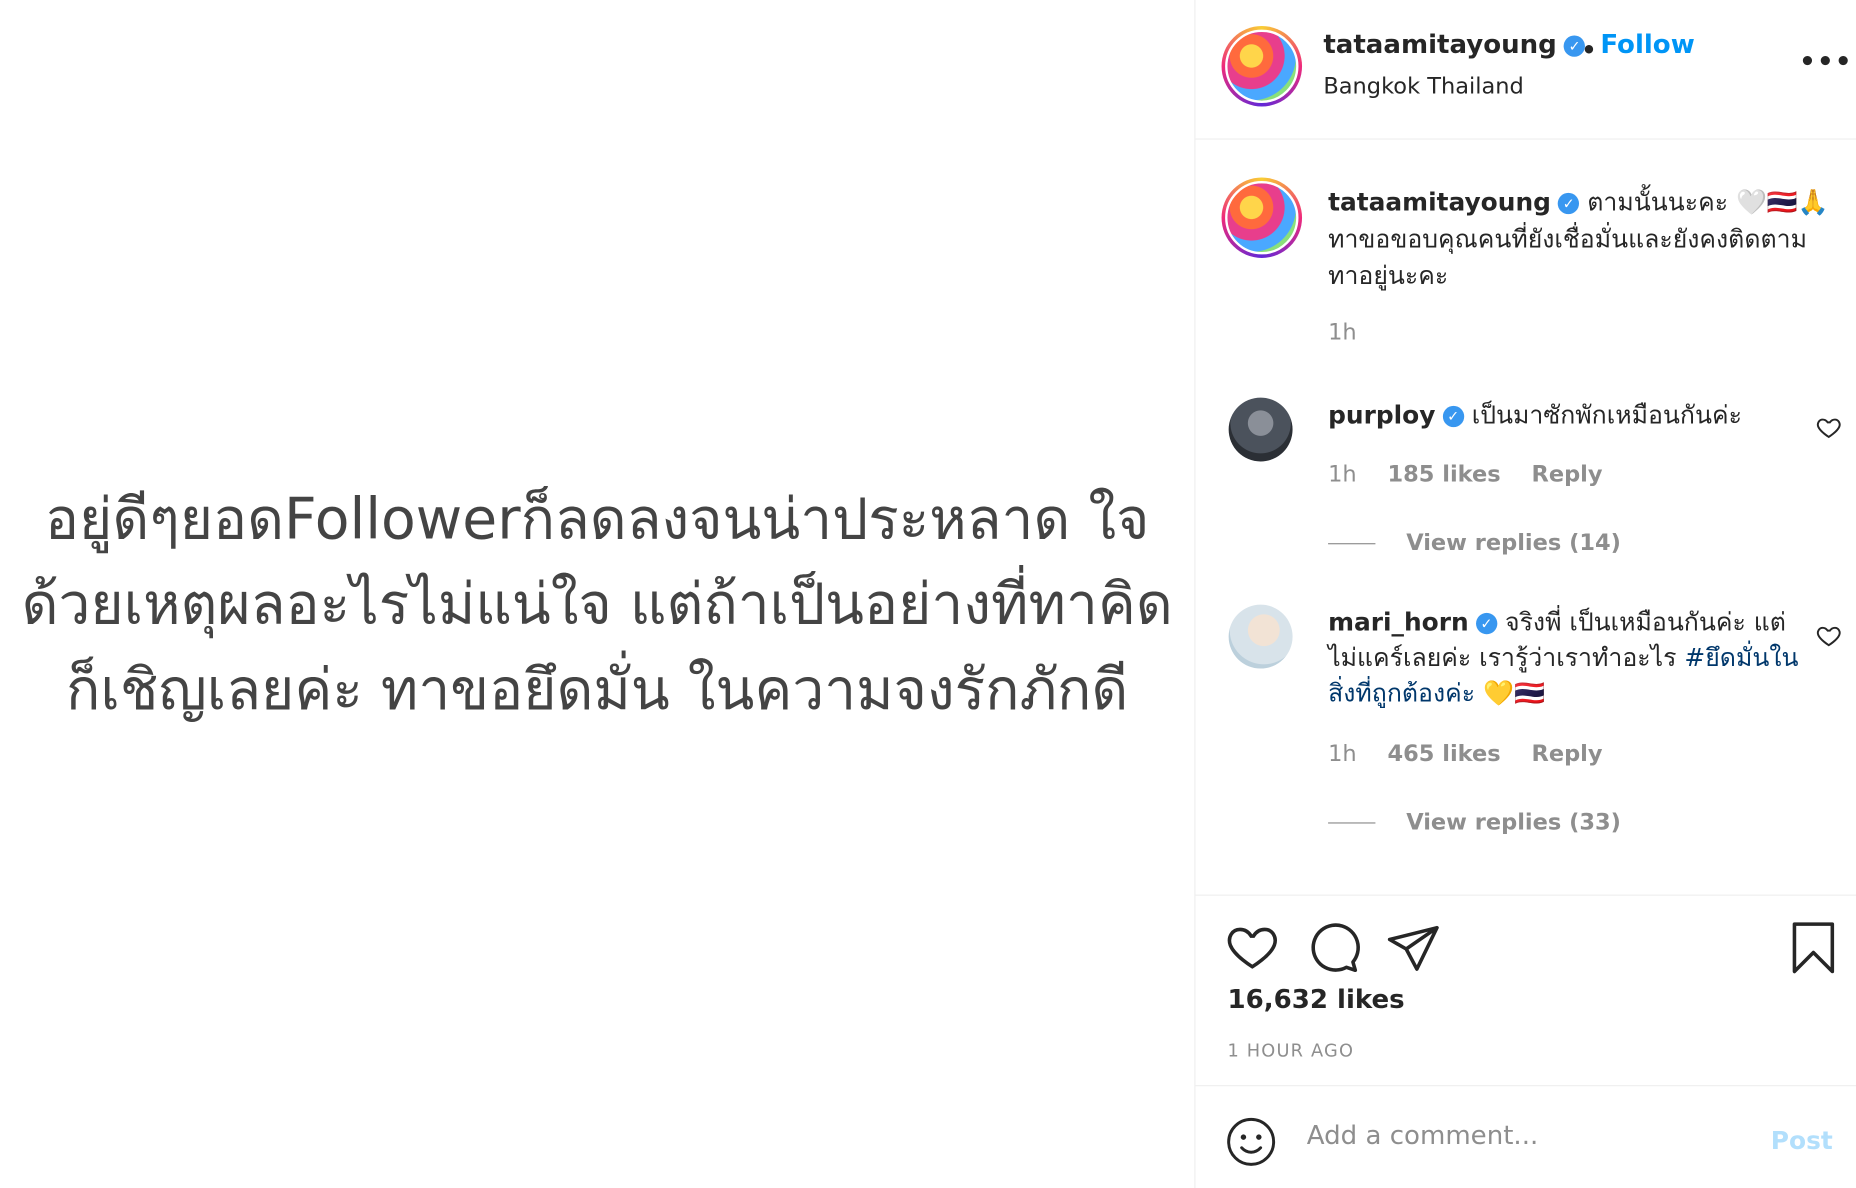 The height and width of the screenshot is (1188, 1856). I want to click on view-replies-label: View replies (14), so click(1513, 543).